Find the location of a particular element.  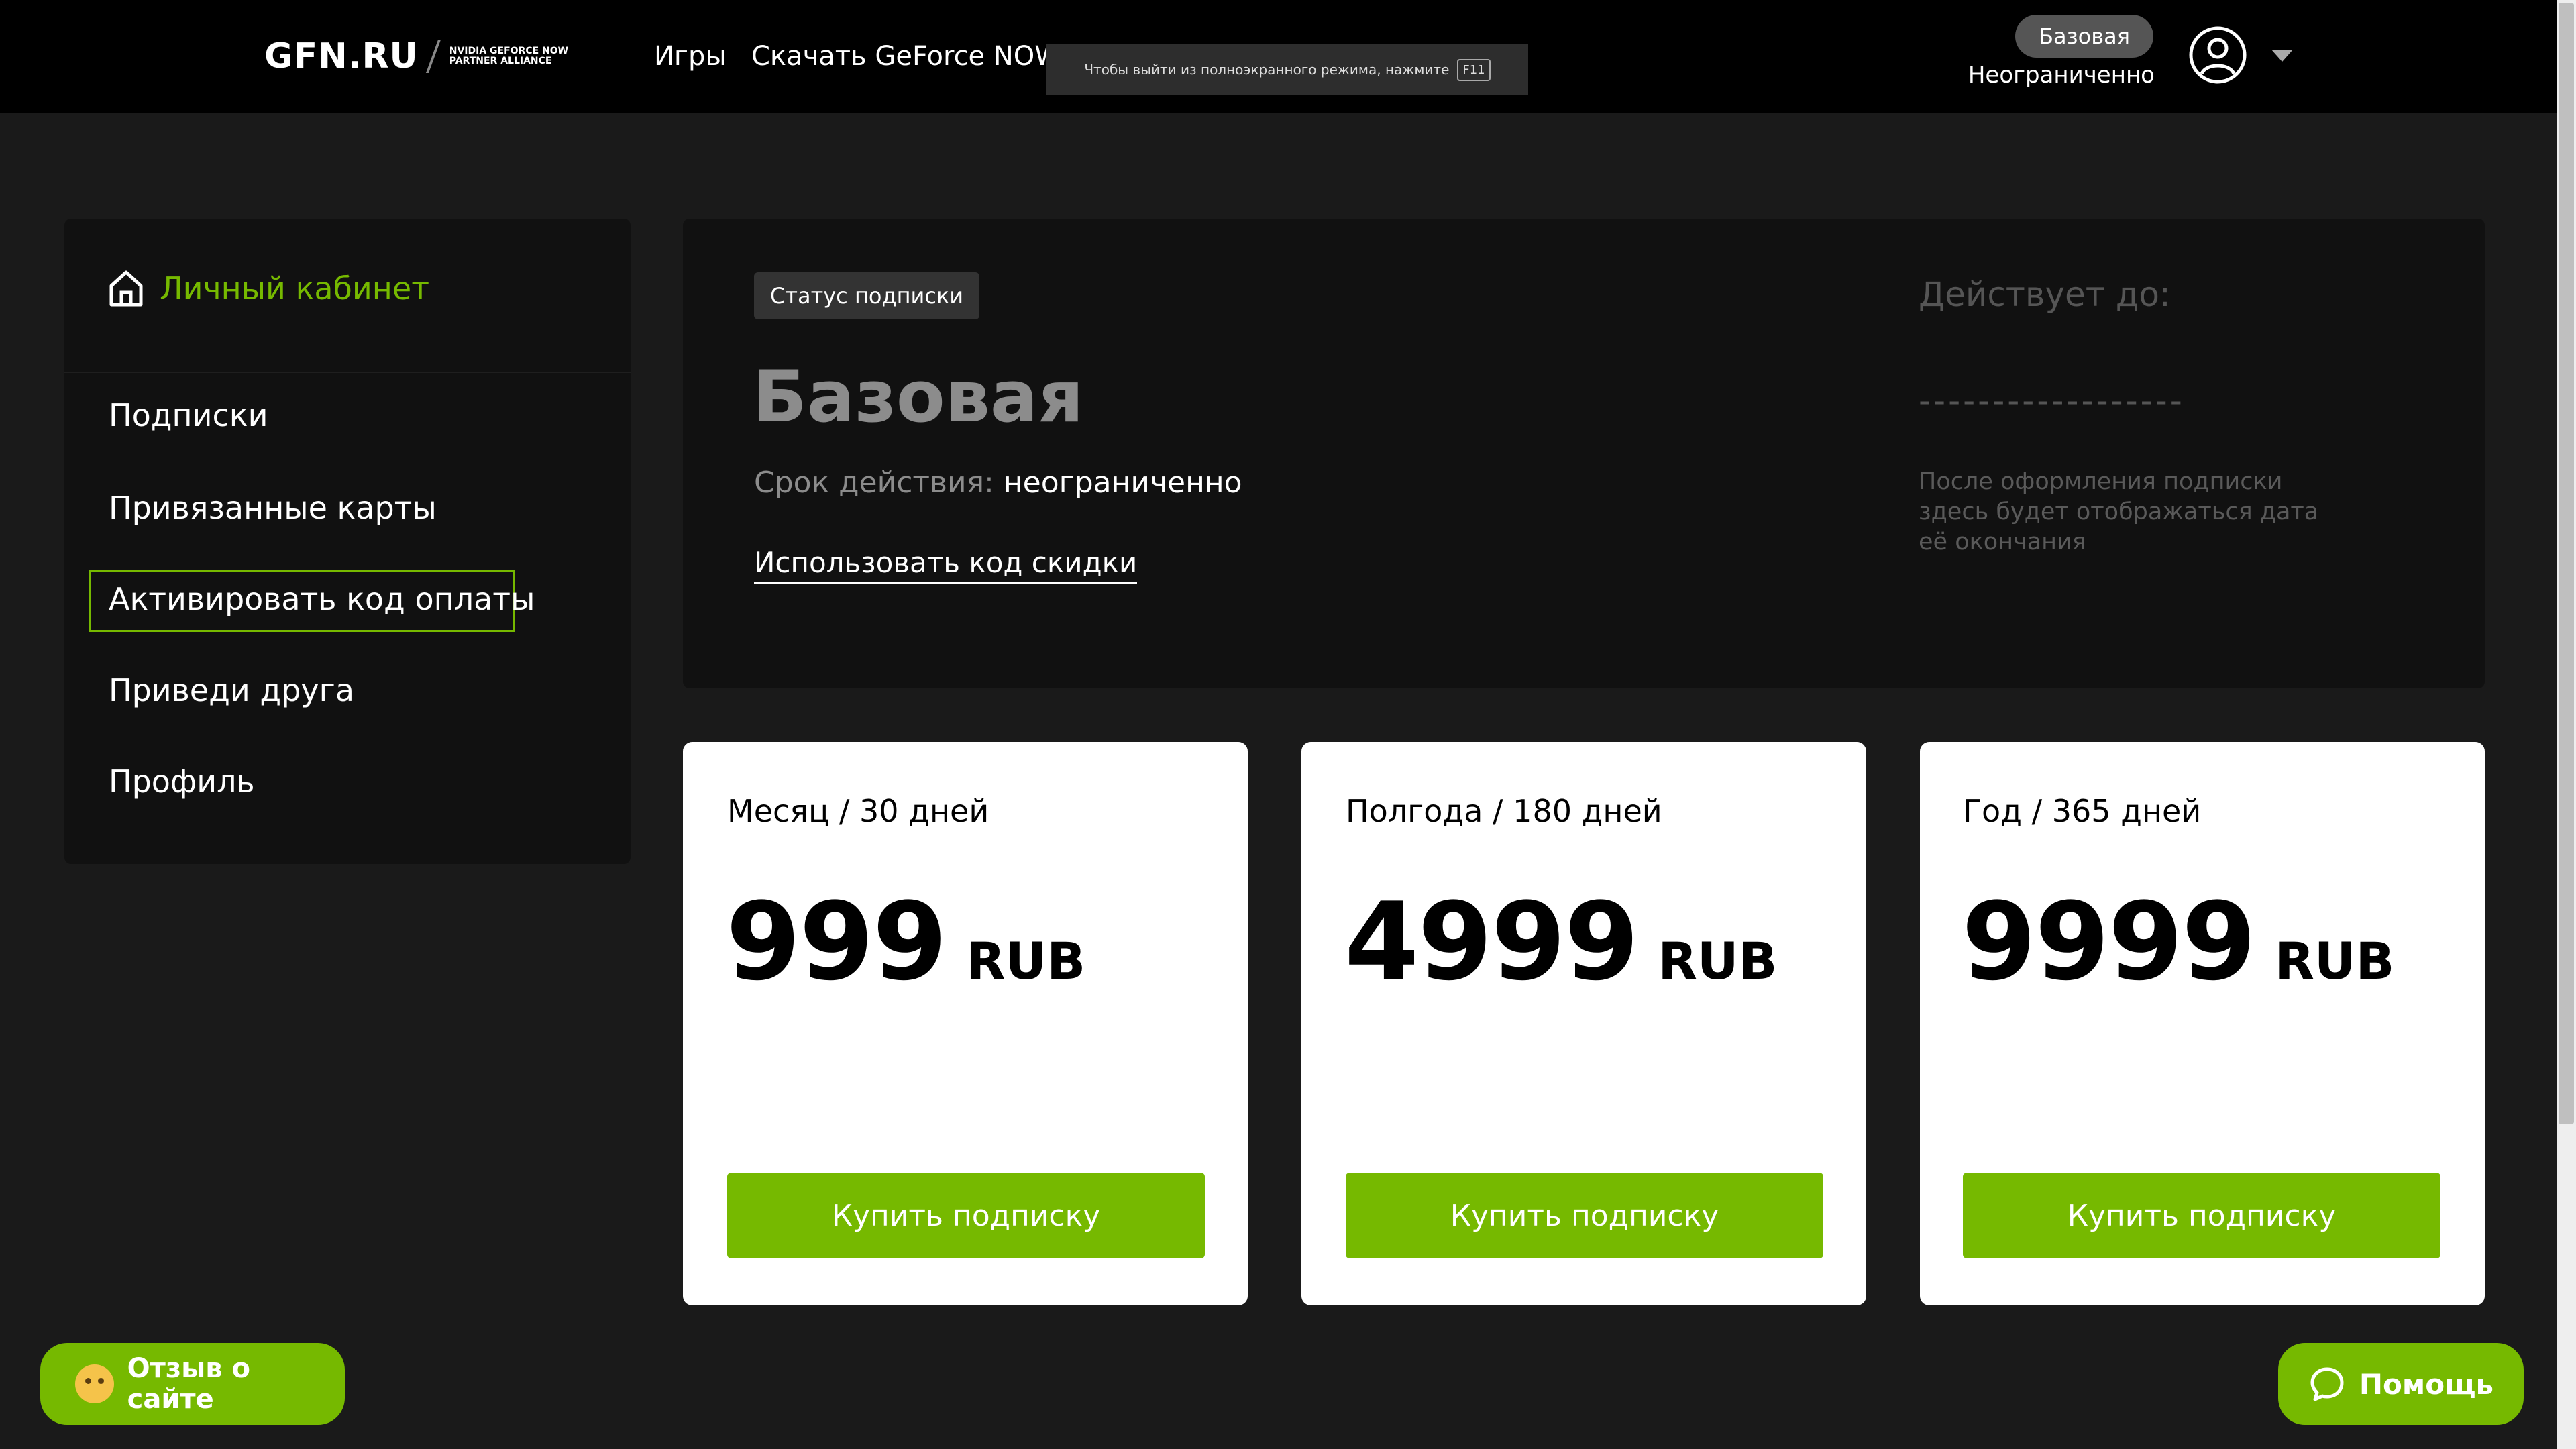

feedback-button: Отзыв о сайте is located at coordinates (192, 1384).